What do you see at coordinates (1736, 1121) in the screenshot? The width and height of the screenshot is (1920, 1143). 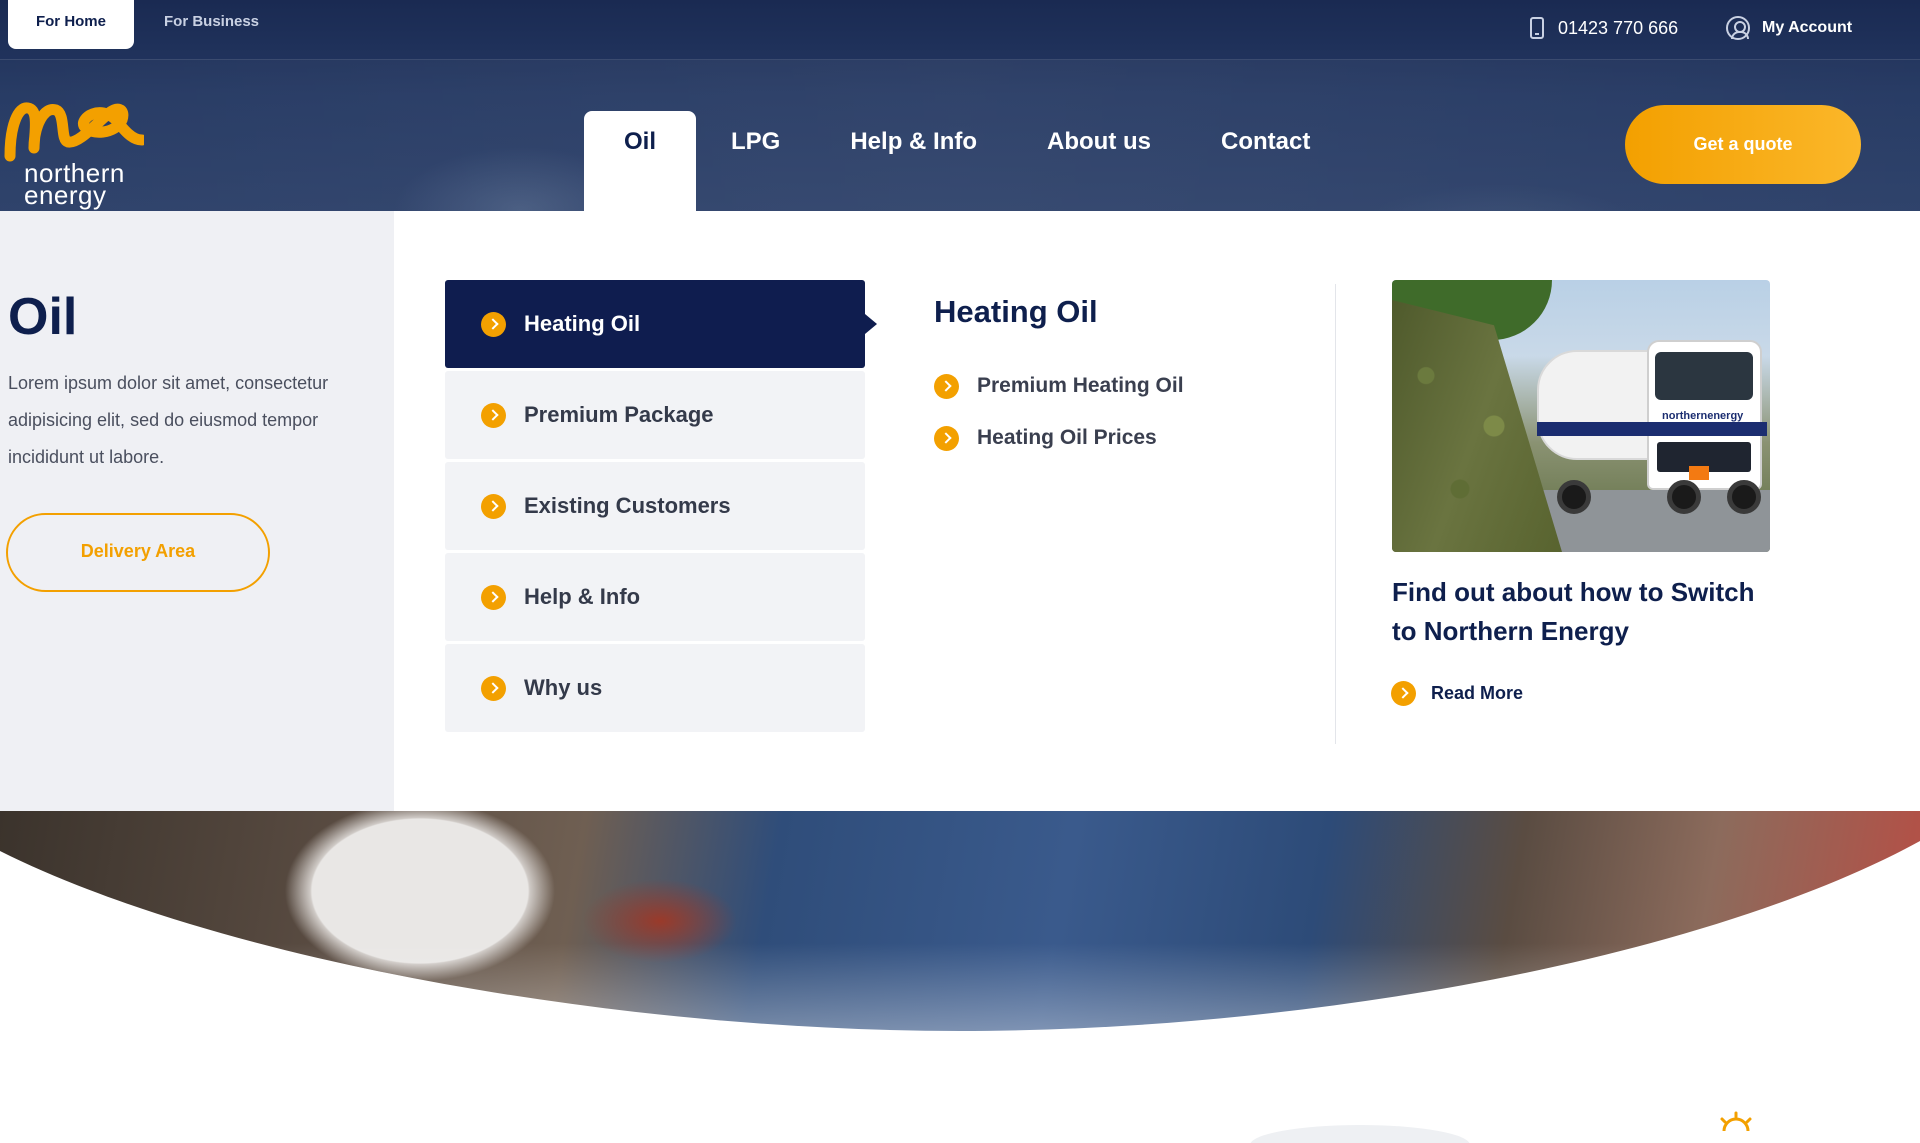 I see `sun-icon` at bounding box center [1736, 1121].